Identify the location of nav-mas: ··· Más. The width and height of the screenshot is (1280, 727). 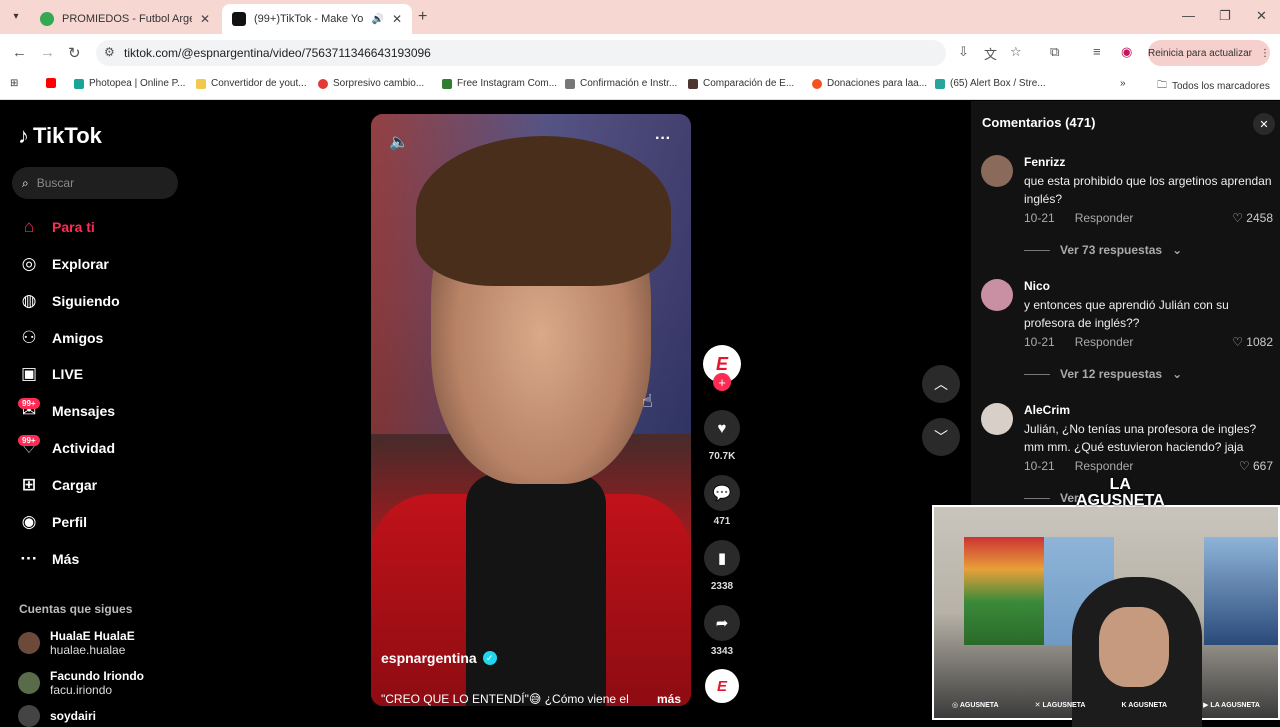
(49, 559).